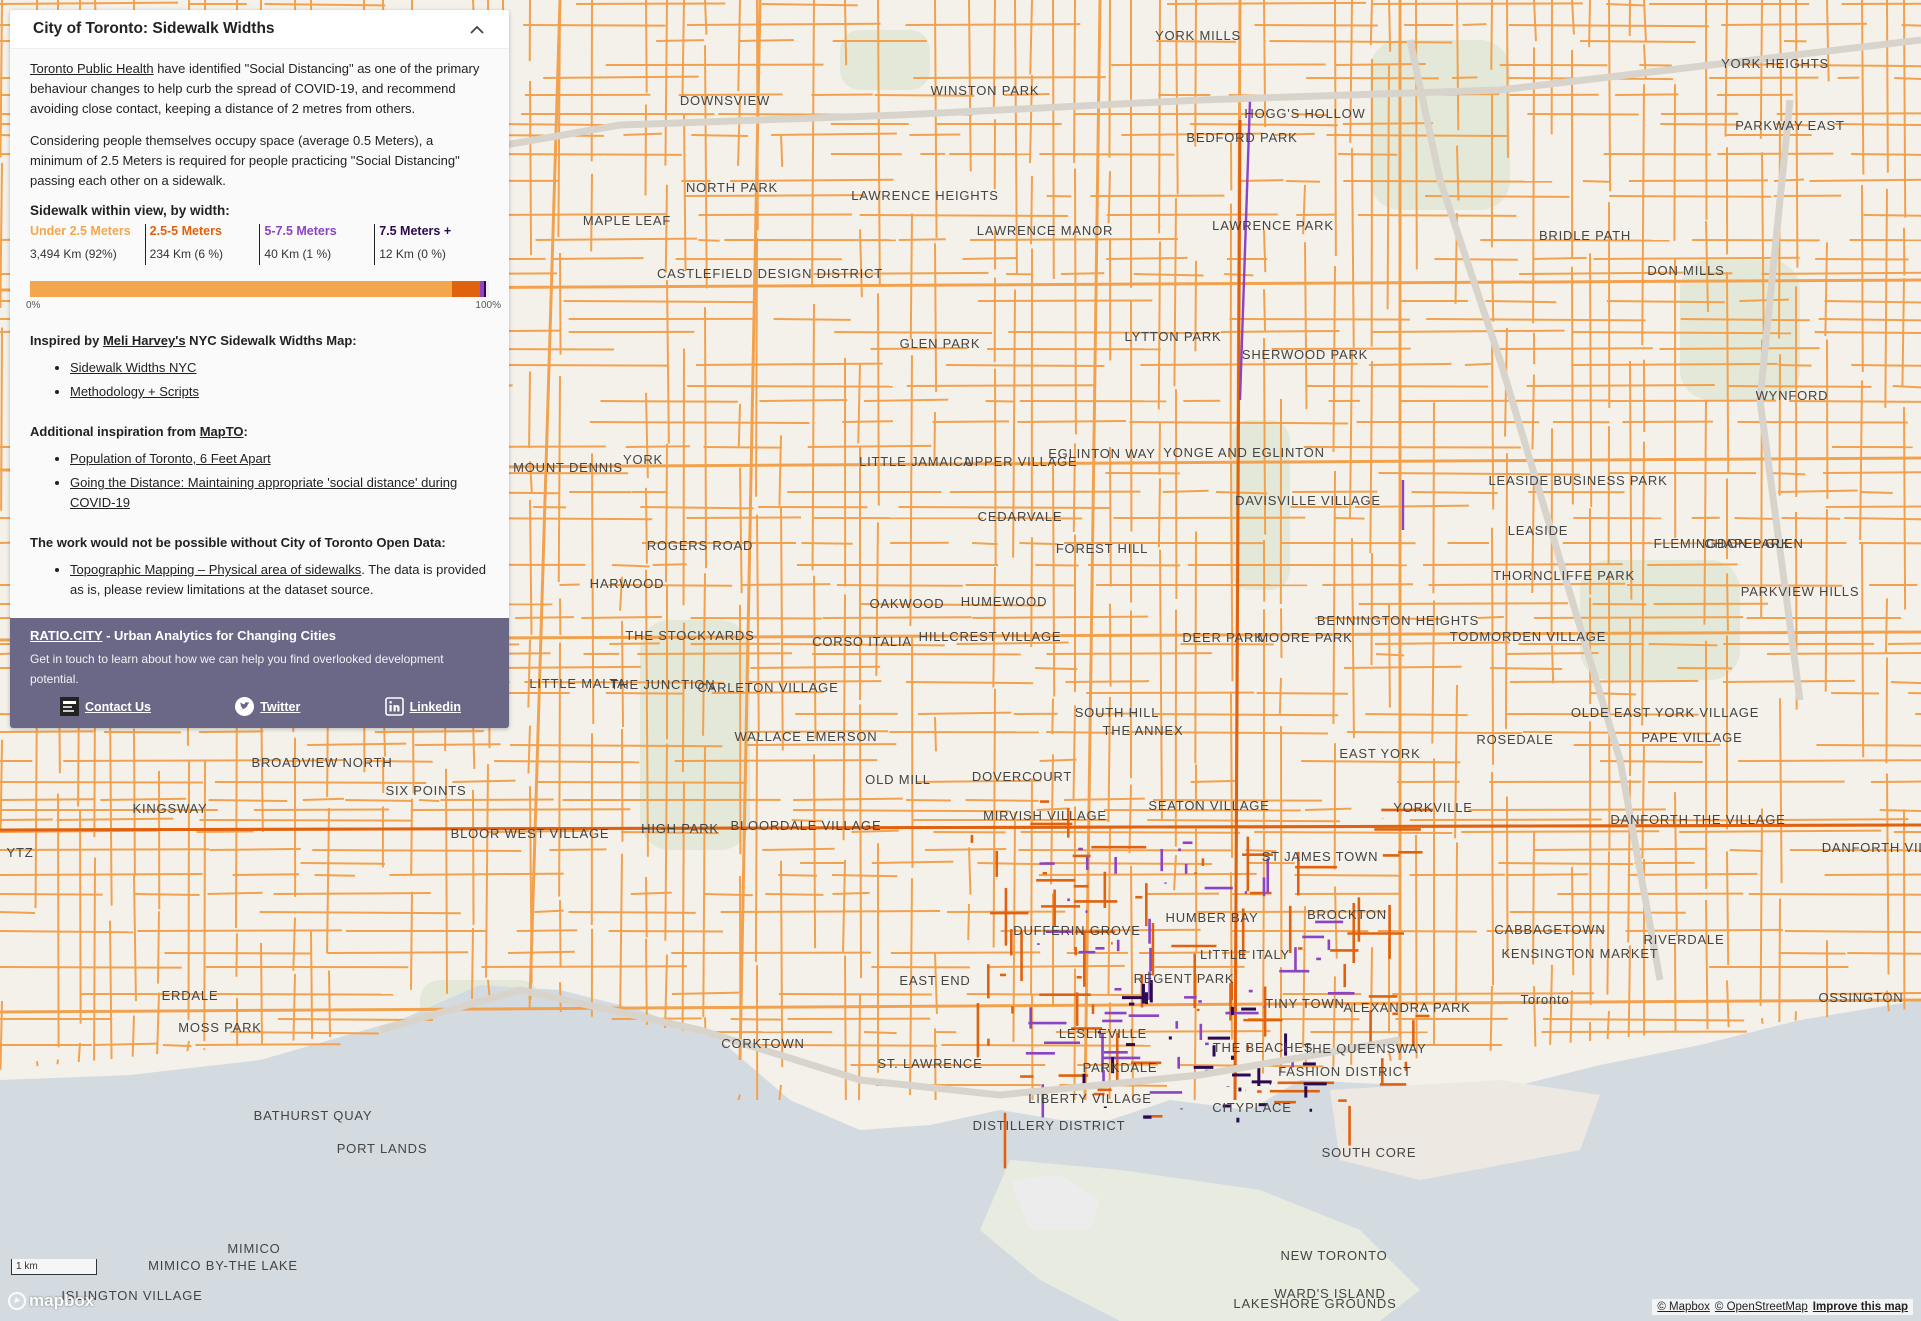  I want to click on place-label: CEDARVALE, so click(1020, 516).